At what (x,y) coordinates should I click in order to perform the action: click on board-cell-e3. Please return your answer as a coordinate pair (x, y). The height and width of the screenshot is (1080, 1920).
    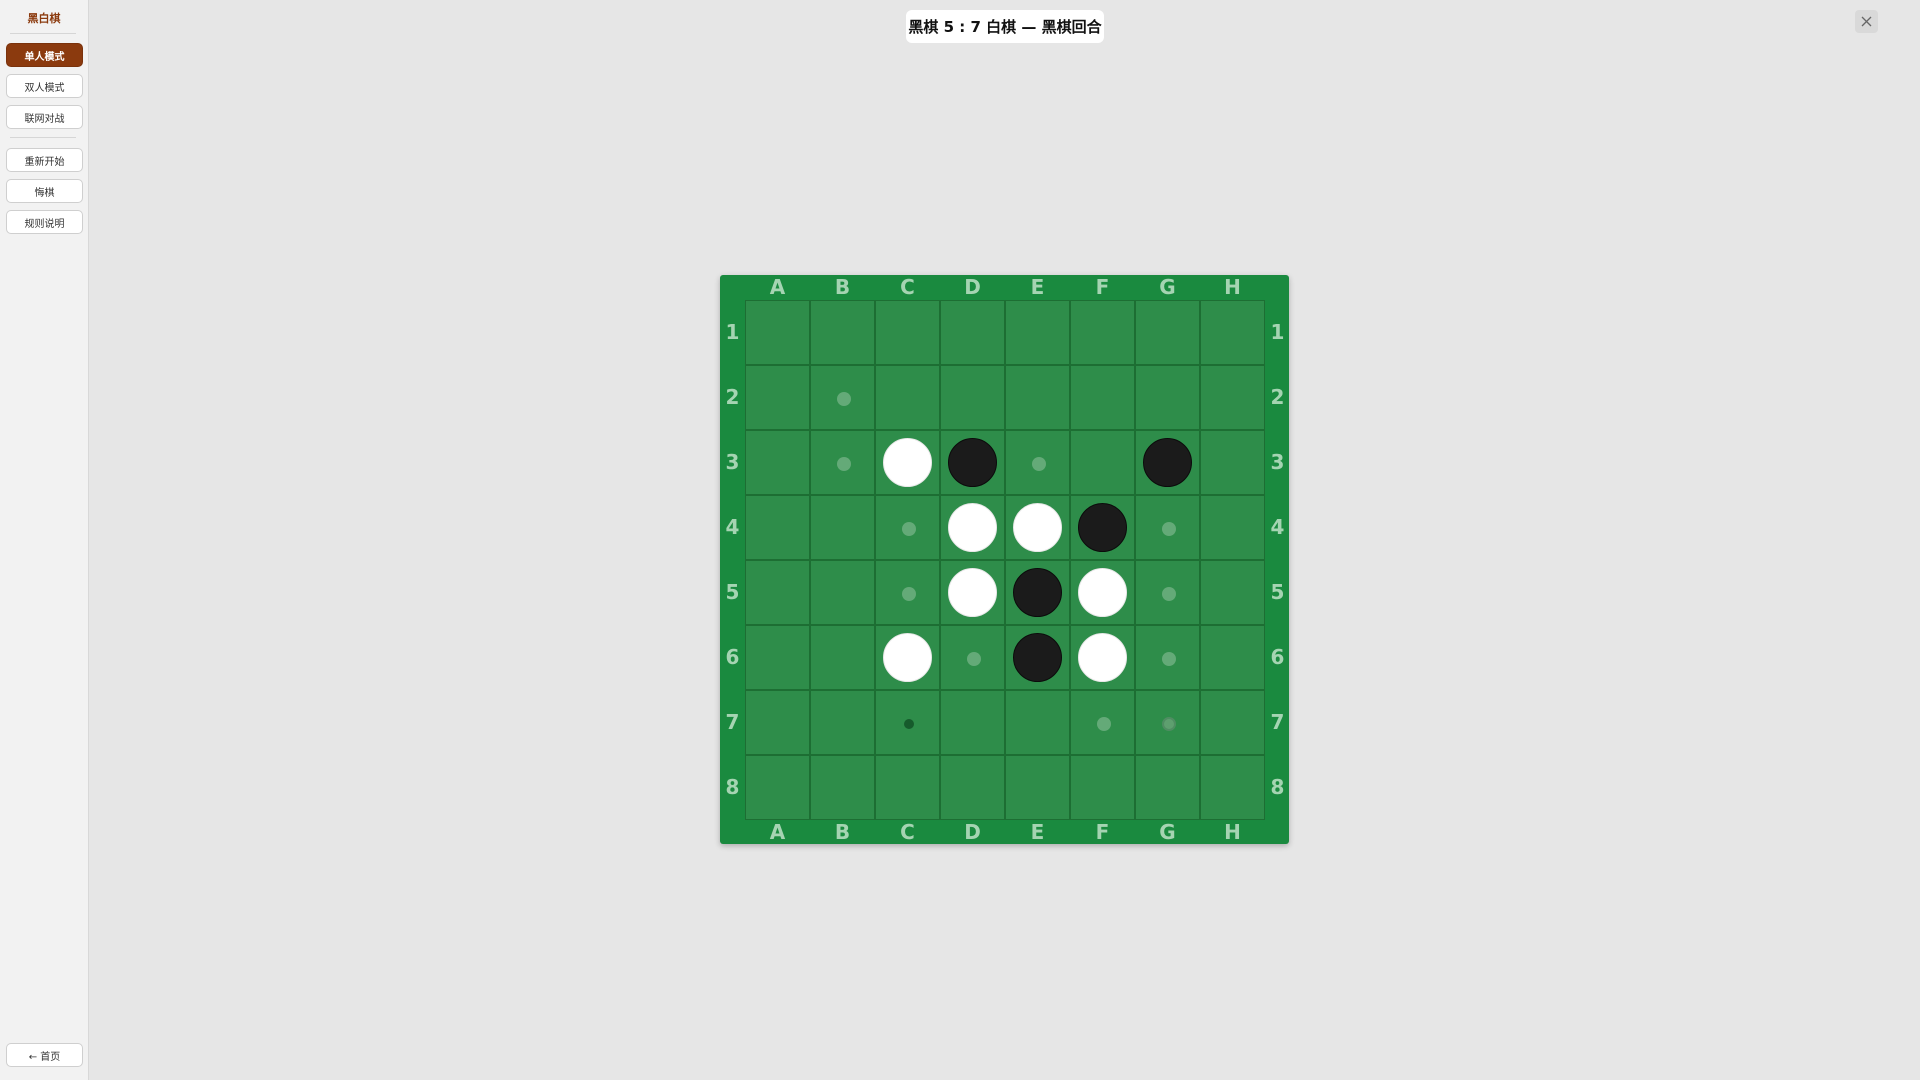
    Looking at the image, I should click on (1037, 462).